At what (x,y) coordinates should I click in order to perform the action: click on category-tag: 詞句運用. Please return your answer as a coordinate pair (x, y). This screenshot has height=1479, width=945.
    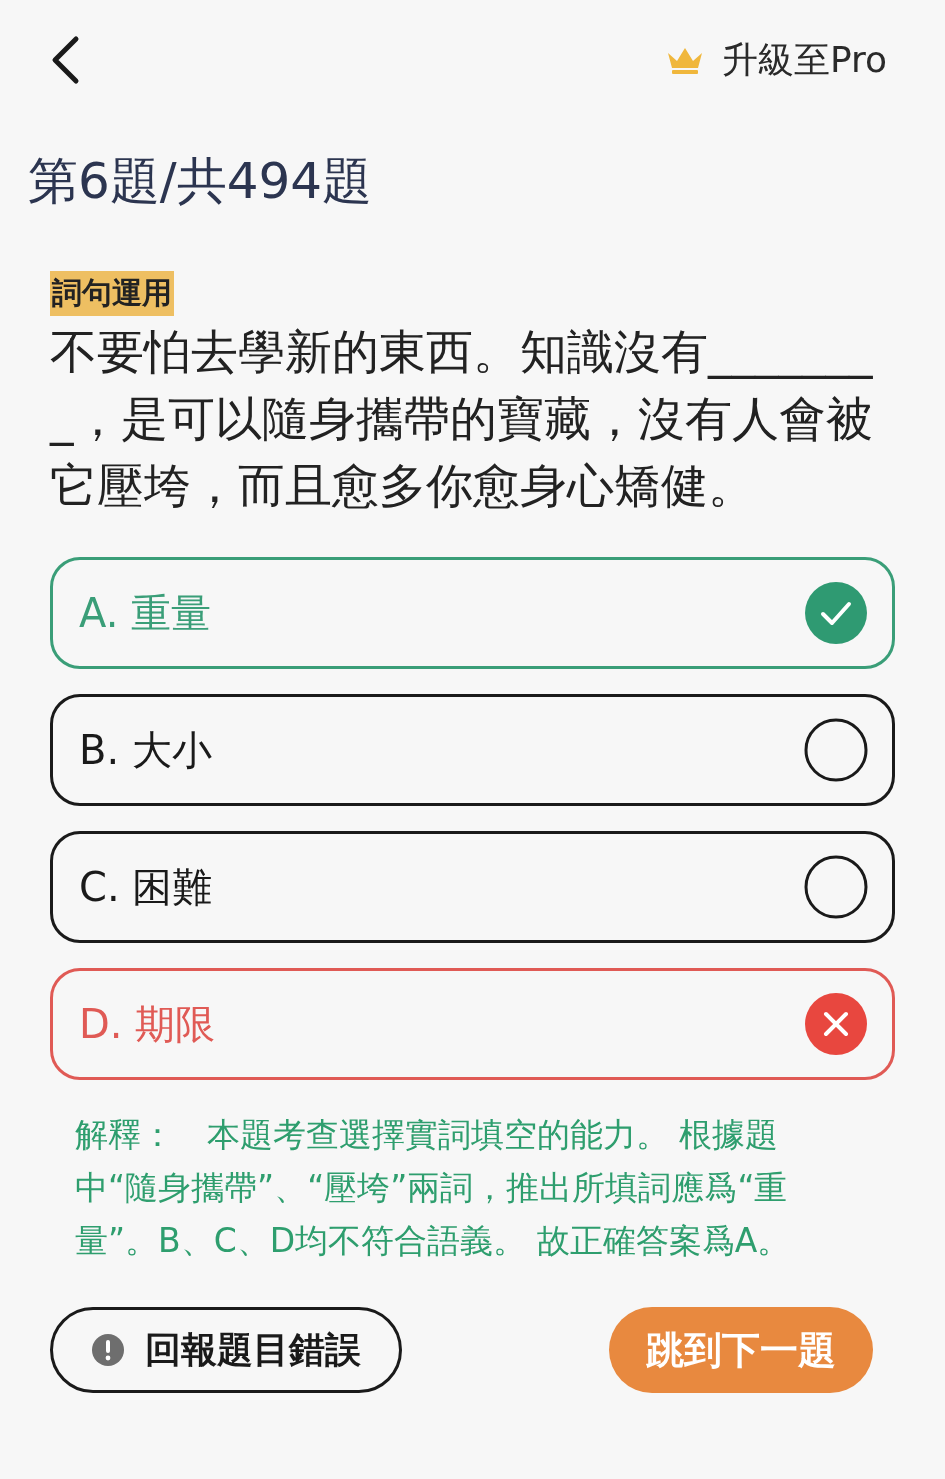
    Looking at the image, I should click on (112, 293).